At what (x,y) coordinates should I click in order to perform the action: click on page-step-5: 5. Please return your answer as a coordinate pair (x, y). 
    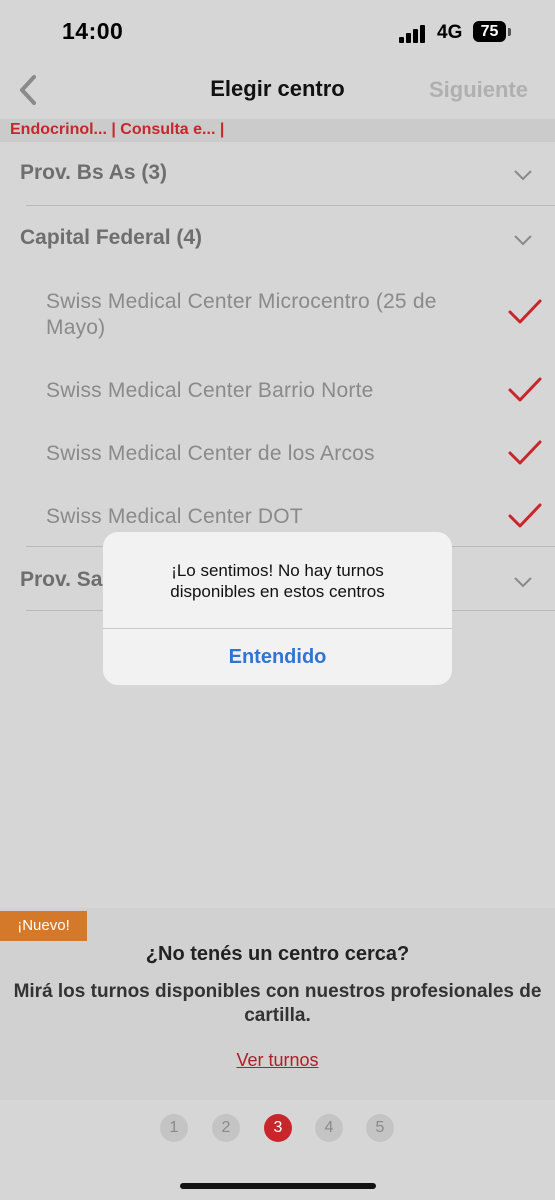
    Looking at the image, I should click on (380, 1128).